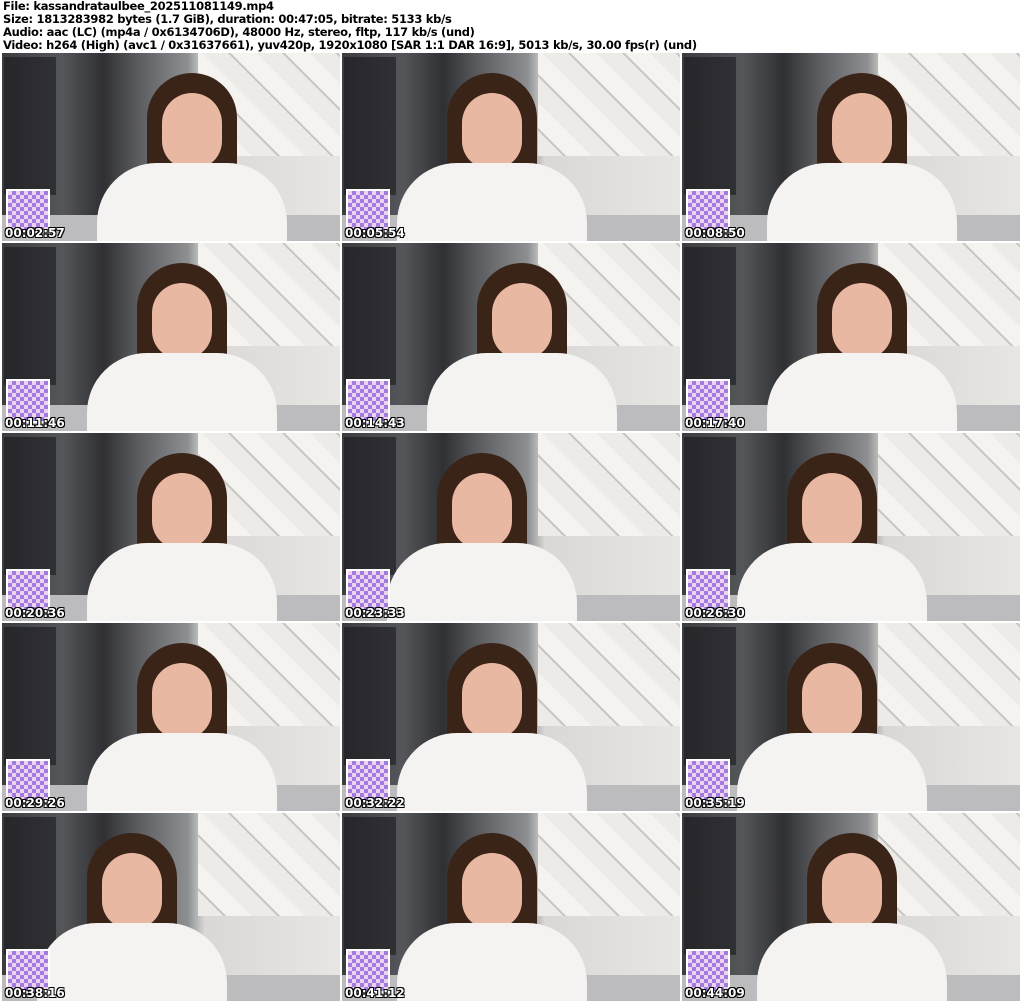  I want to click on video-thumbnail: 00:05:54, so click(511, 147).